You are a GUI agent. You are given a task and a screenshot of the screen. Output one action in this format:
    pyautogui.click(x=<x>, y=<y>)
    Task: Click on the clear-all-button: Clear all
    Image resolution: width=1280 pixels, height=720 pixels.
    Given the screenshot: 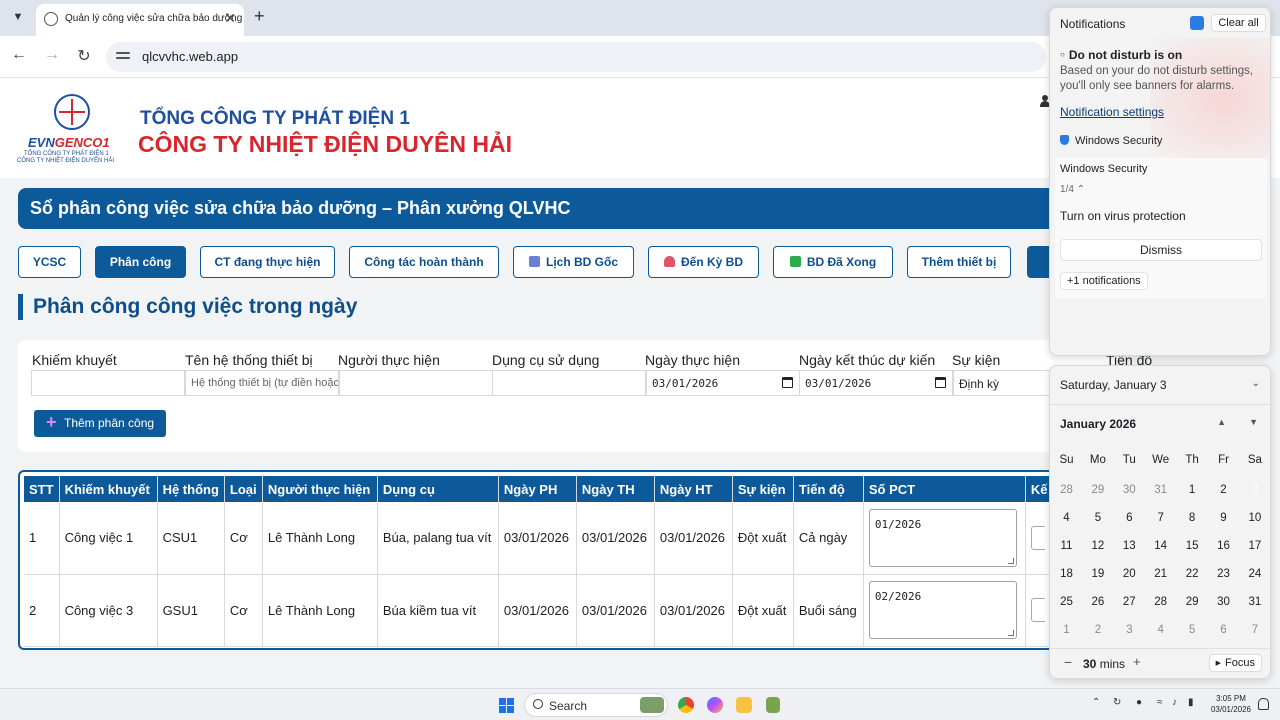 What is the action you would take?
    pyautogui.click(x=1238, y=23)
    